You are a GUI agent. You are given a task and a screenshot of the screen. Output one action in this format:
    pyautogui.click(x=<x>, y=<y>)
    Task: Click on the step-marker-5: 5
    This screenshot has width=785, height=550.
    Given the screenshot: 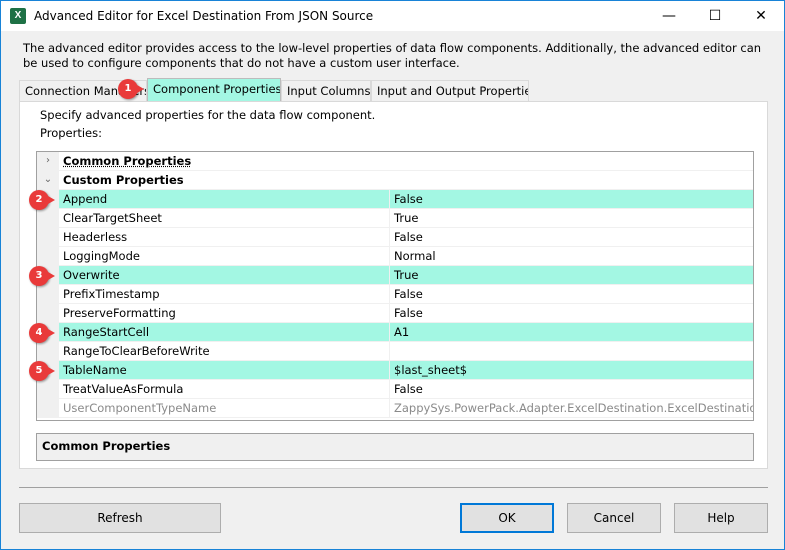 What is the action you would take?
    pyautogui.click(x=42, y=371)
    